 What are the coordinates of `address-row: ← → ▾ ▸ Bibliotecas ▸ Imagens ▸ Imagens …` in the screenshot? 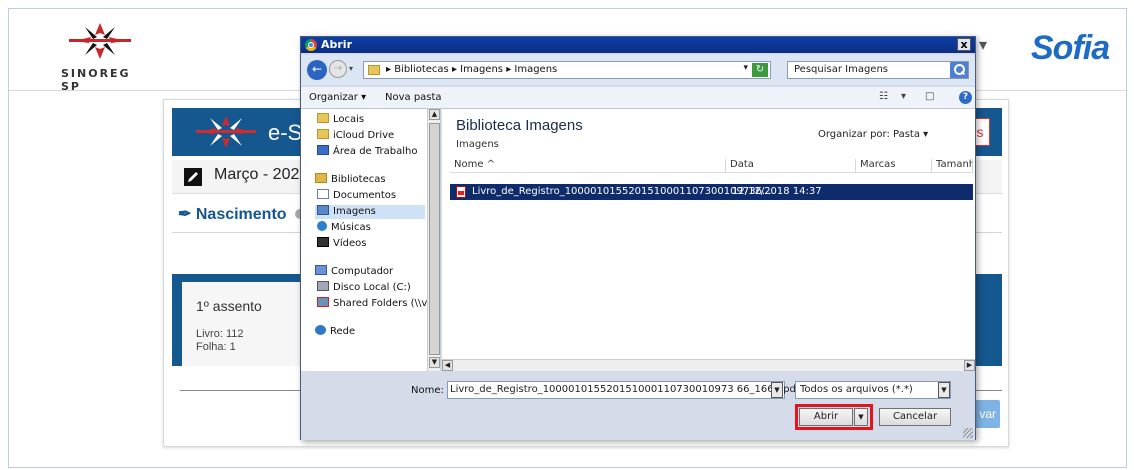 It's located at (638, 70).